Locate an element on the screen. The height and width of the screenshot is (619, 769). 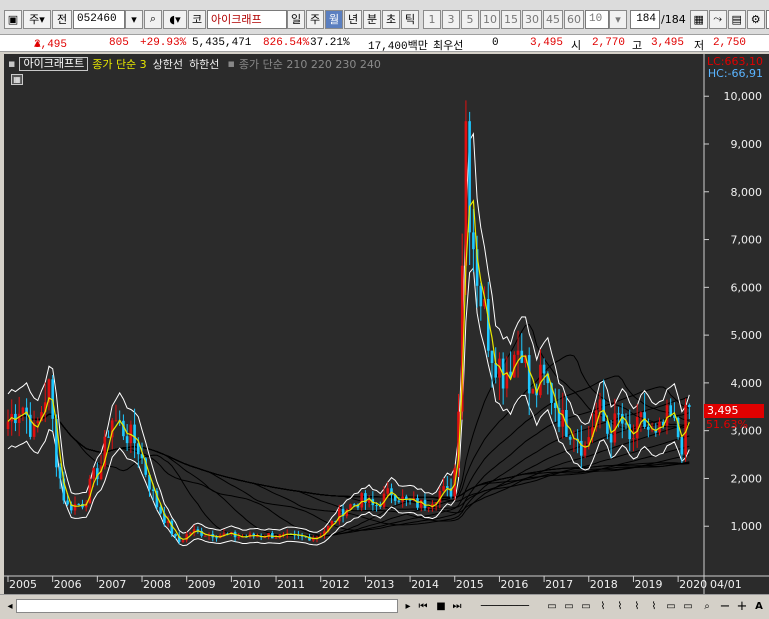
count-input: 184 is located at coordinates (645, 19).